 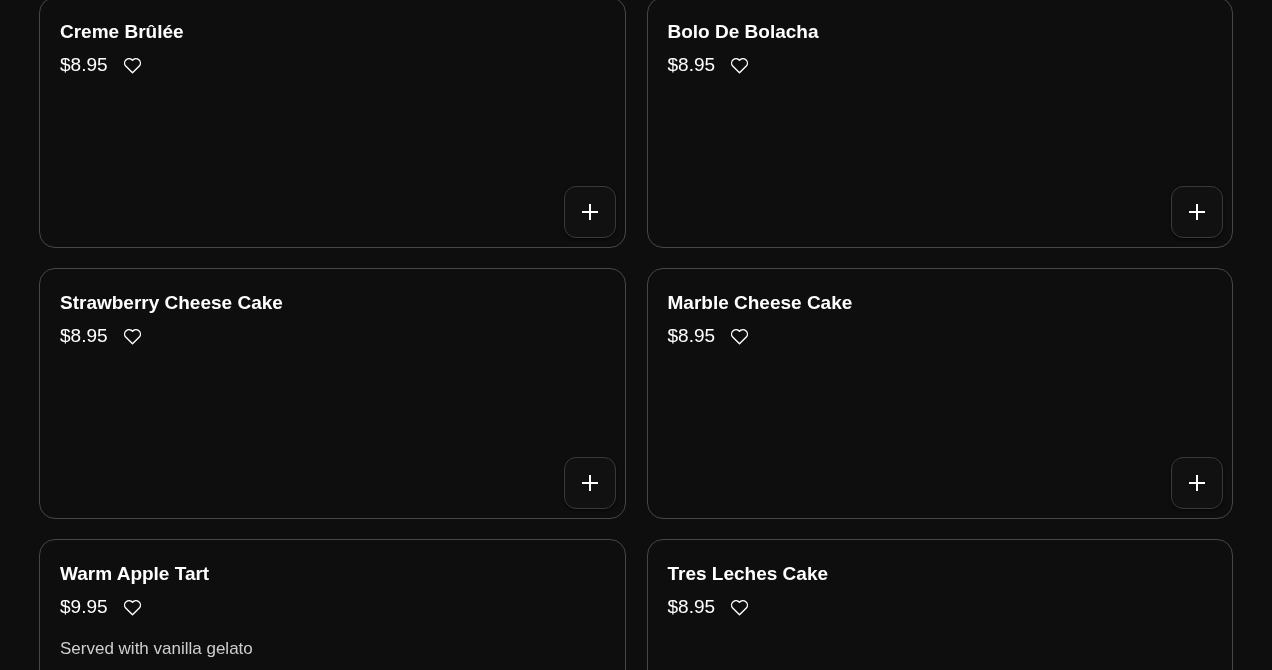 I want to click on item-name: Creme Brûlée, so click(x=122, y=32).